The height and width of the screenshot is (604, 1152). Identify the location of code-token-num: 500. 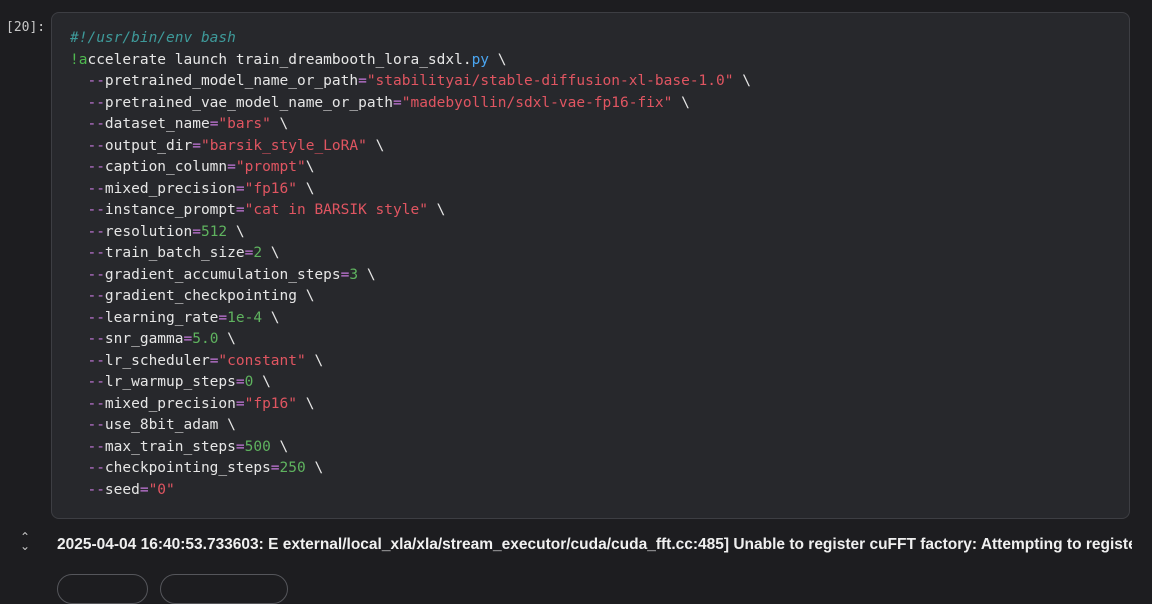
(257, 446).